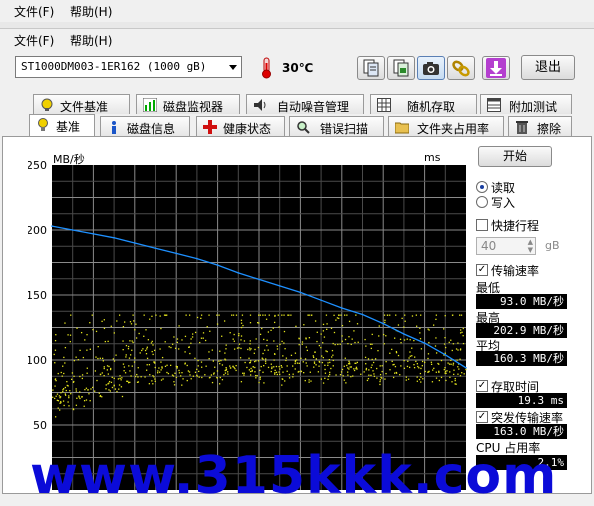  I want to click on tab-error-scan: 错误扫描, so click(336, 126).